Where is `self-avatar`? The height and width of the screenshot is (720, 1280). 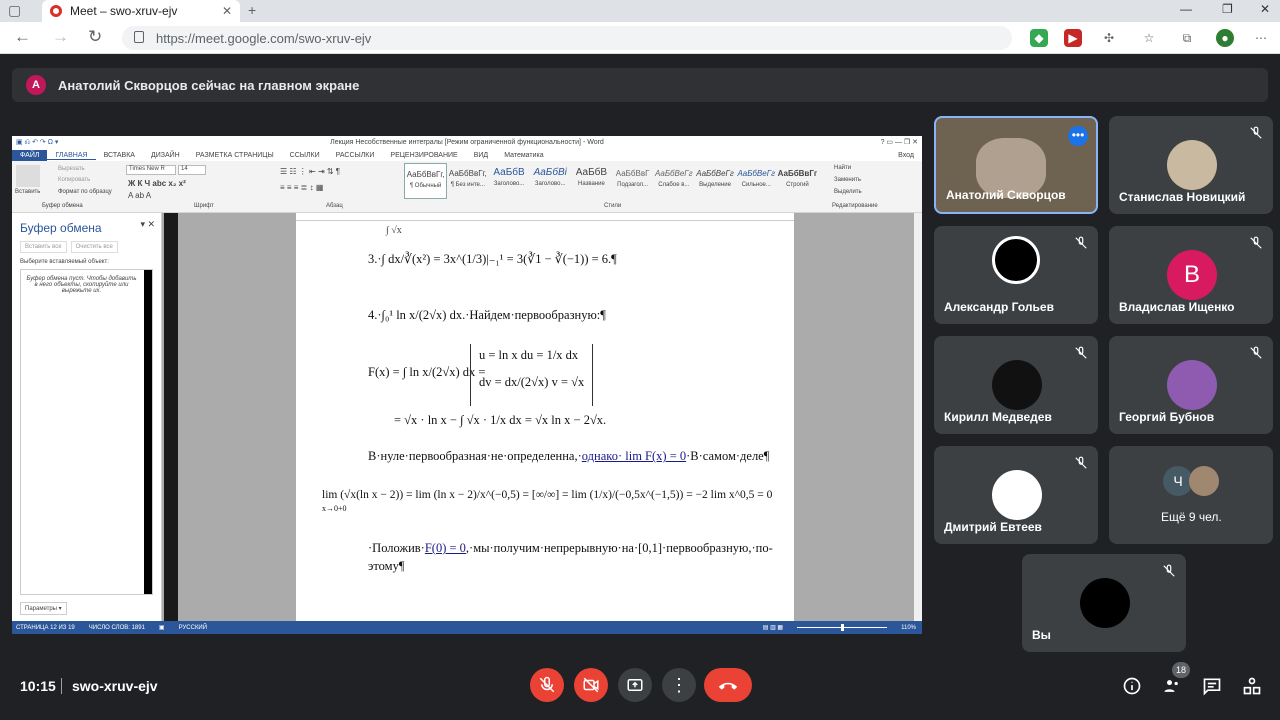
self-avatar is located at coordinates (1105, 603).